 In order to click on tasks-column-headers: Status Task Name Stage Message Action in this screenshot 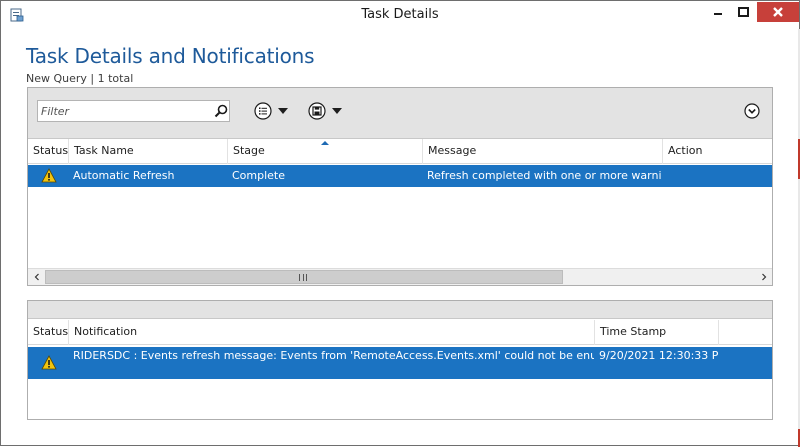, I will do `click(400, 151)`.